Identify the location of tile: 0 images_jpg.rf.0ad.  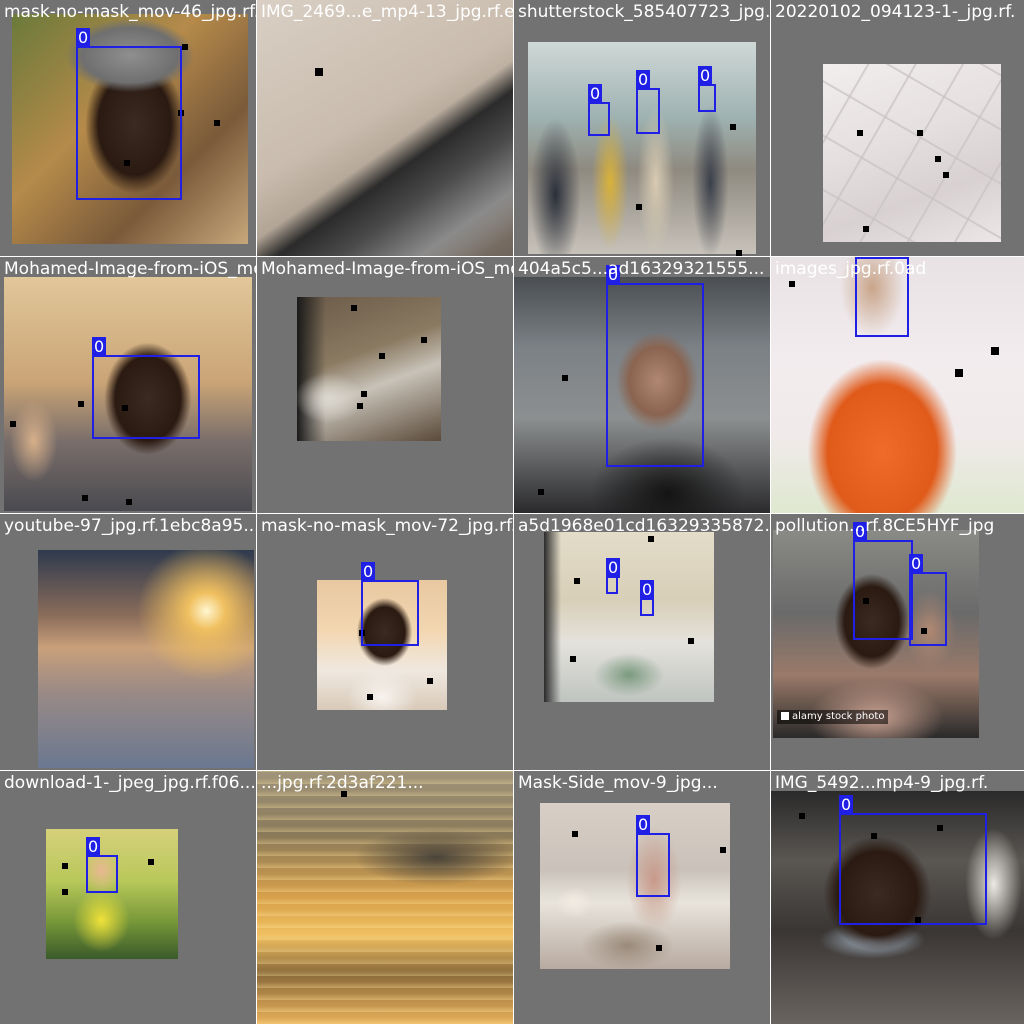
(897, 385).